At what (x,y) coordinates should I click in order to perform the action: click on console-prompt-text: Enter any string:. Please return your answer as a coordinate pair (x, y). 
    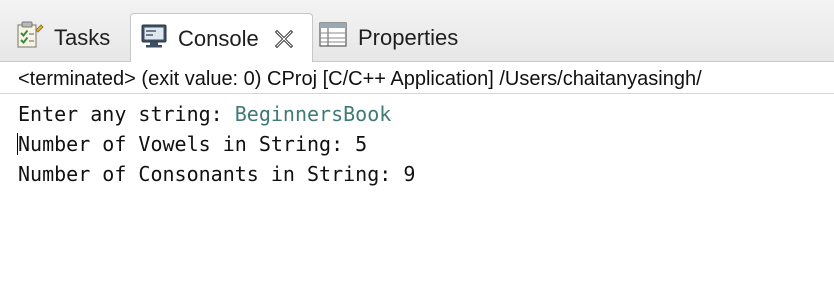
    Looking at the image, I should click on (126, 114).